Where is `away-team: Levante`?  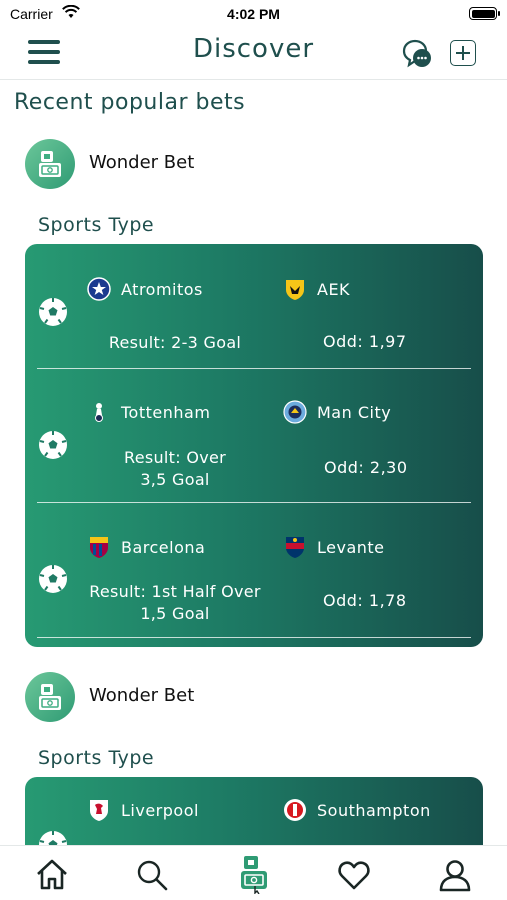
away-team: Levante is located at coordinates (368, 548).